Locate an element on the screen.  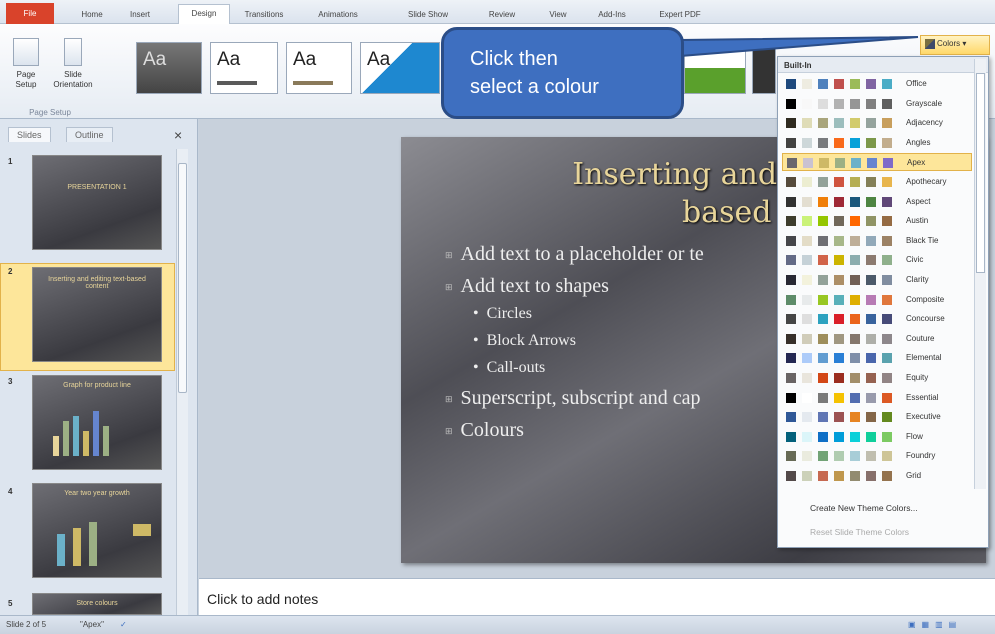
bullet-item: ⊞ Add text to a placeholder or te is located at coordinates (574, 254).